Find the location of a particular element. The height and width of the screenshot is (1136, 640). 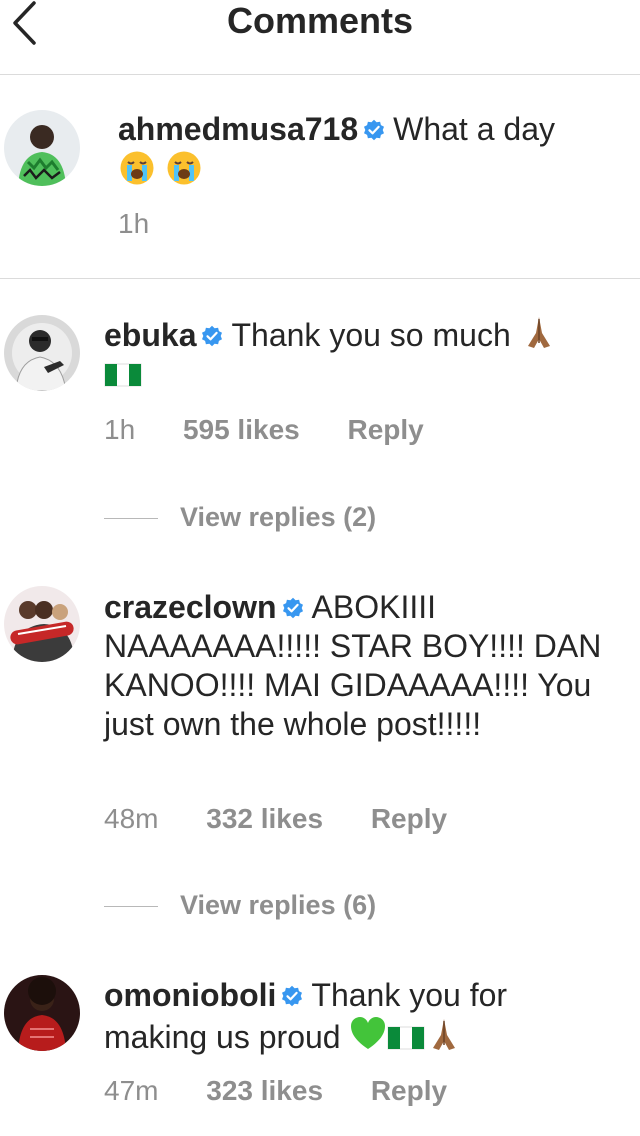

page-title: Comments is located at coordinates (320, 20).